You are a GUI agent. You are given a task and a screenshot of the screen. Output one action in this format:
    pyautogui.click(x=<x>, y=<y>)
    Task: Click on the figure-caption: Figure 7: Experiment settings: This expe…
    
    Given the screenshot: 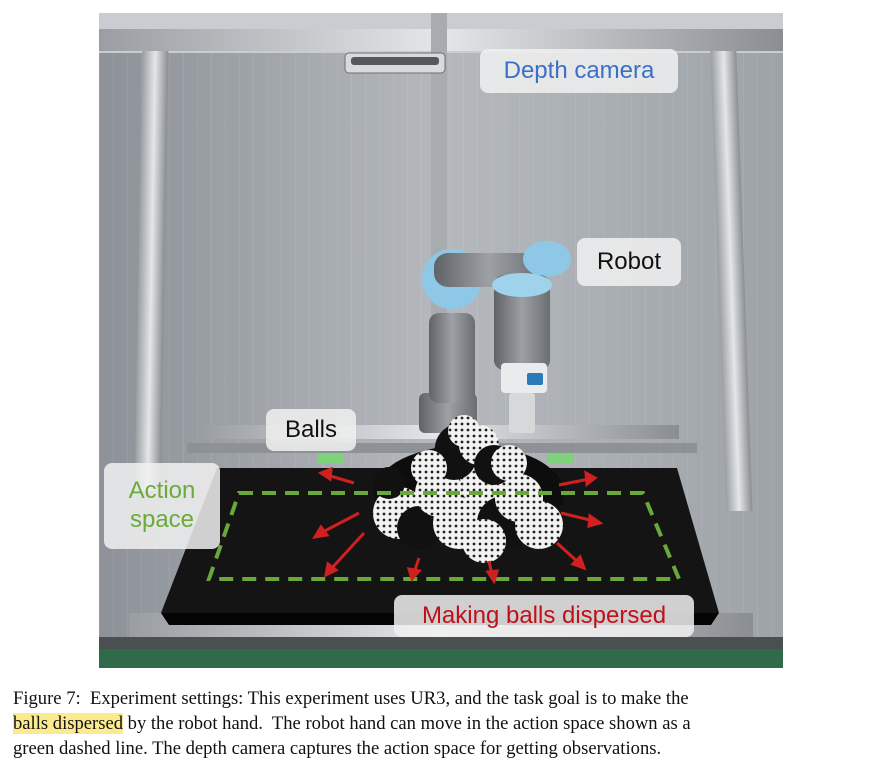 What is the action you would take?
    pyautogui.click(x=443, y=723)
    